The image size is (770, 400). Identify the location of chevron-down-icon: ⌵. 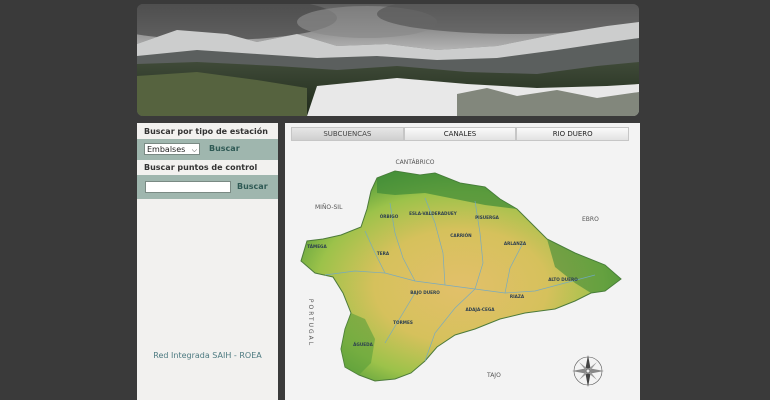
(194, 150).